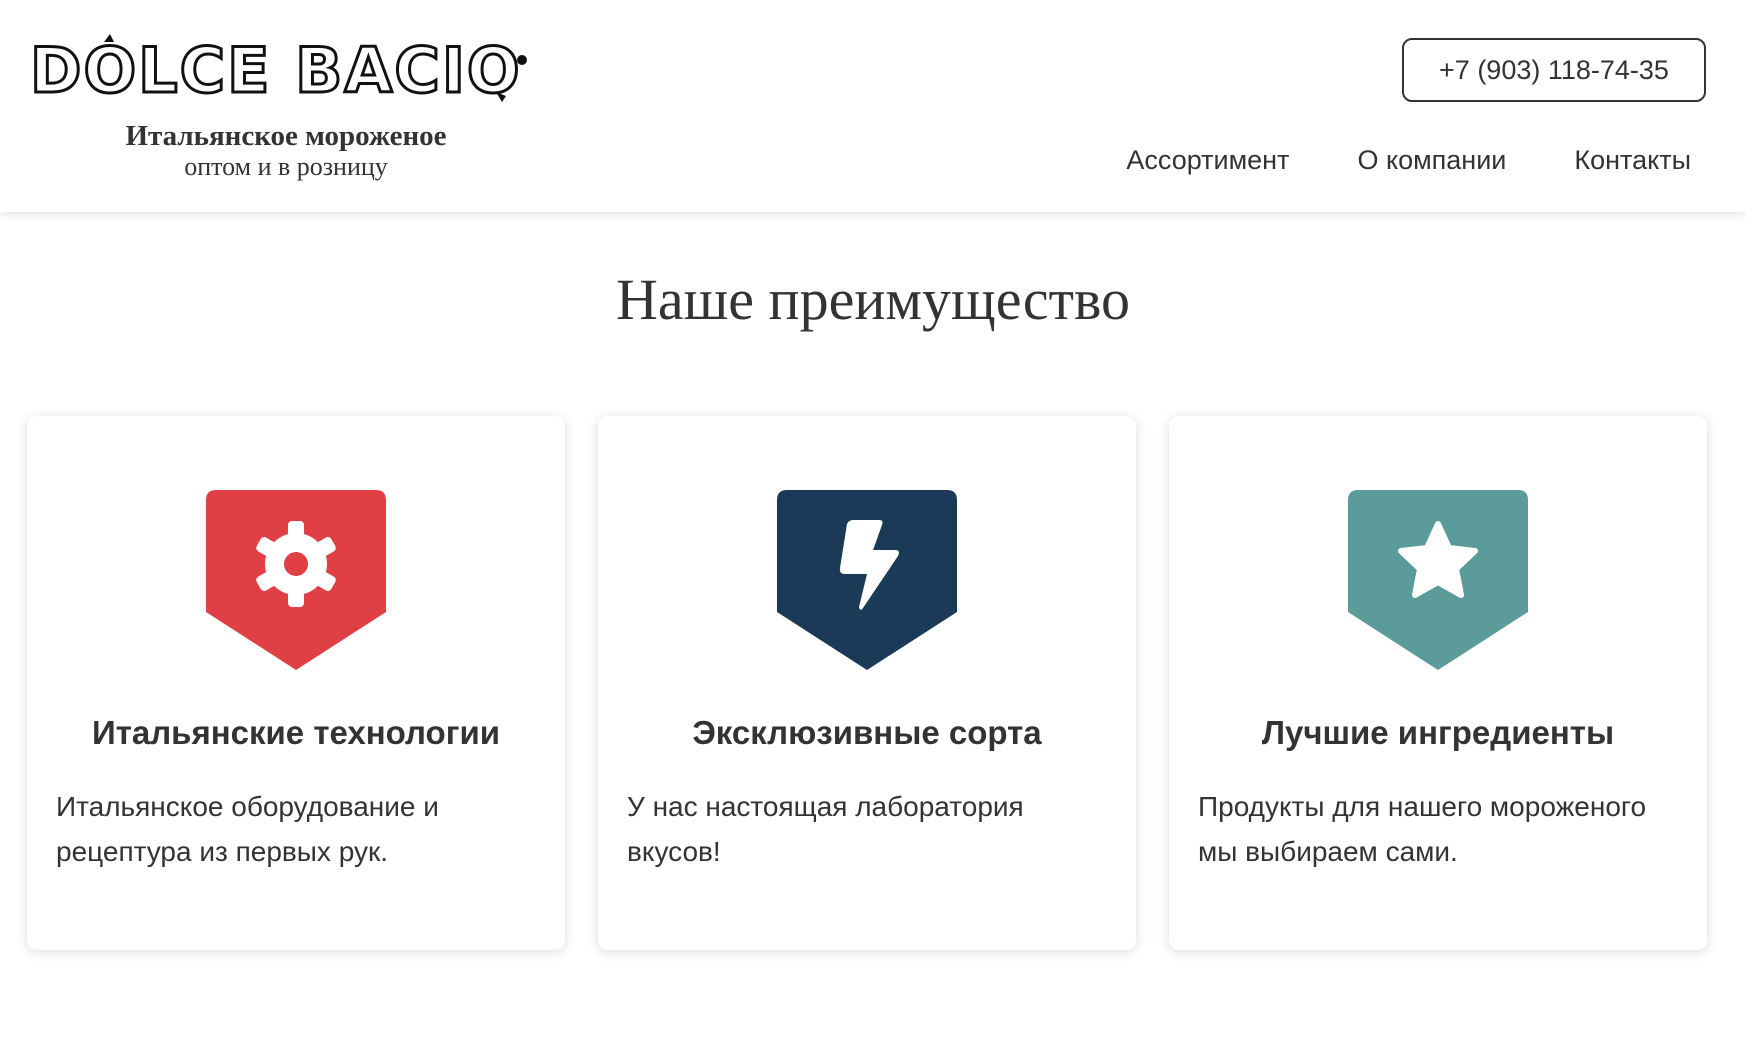 The width and height of the screenshot is (1746, 1050). I want to click on svg-text: DOLCE BACIO, so click(276, 69).